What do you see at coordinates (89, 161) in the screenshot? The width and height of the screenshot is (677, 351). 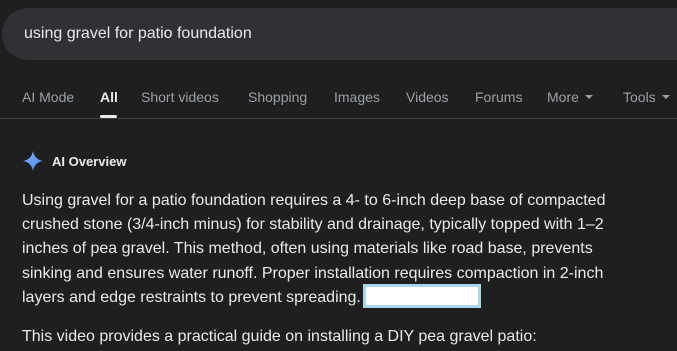 I see `ai-overview-title: AI Overview` at bounding box center [89, 161].